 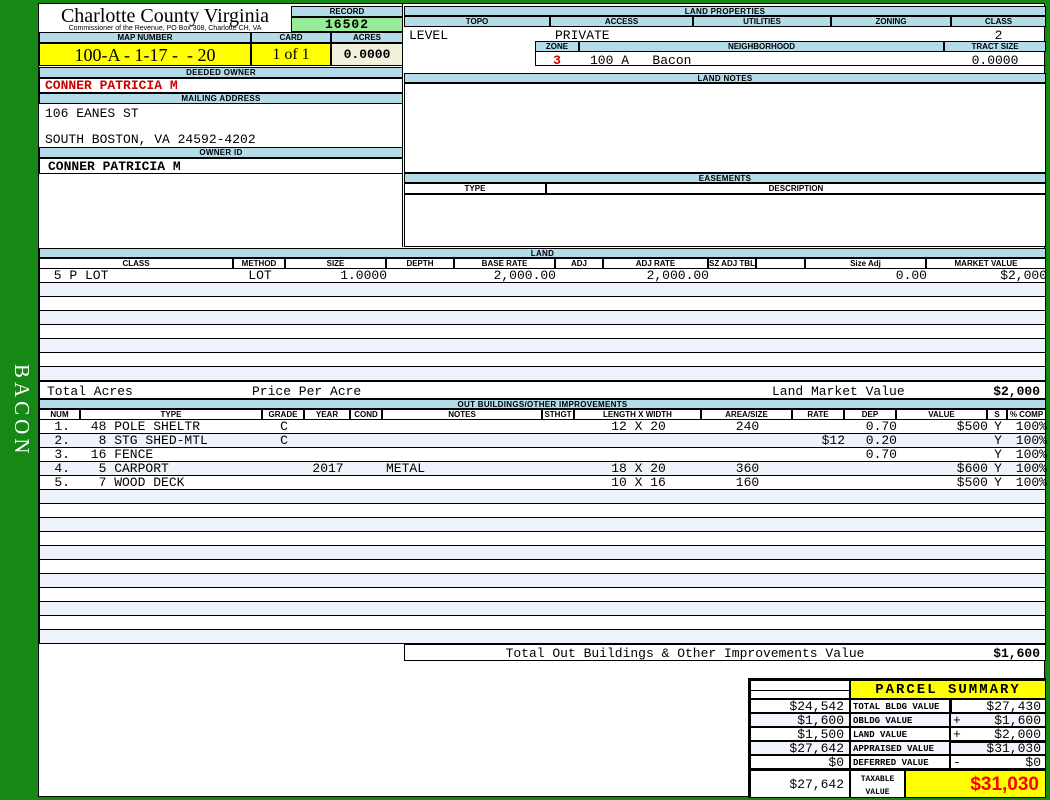 I want to click on land-size-value: 1.0000, so click(x=363, y=275).